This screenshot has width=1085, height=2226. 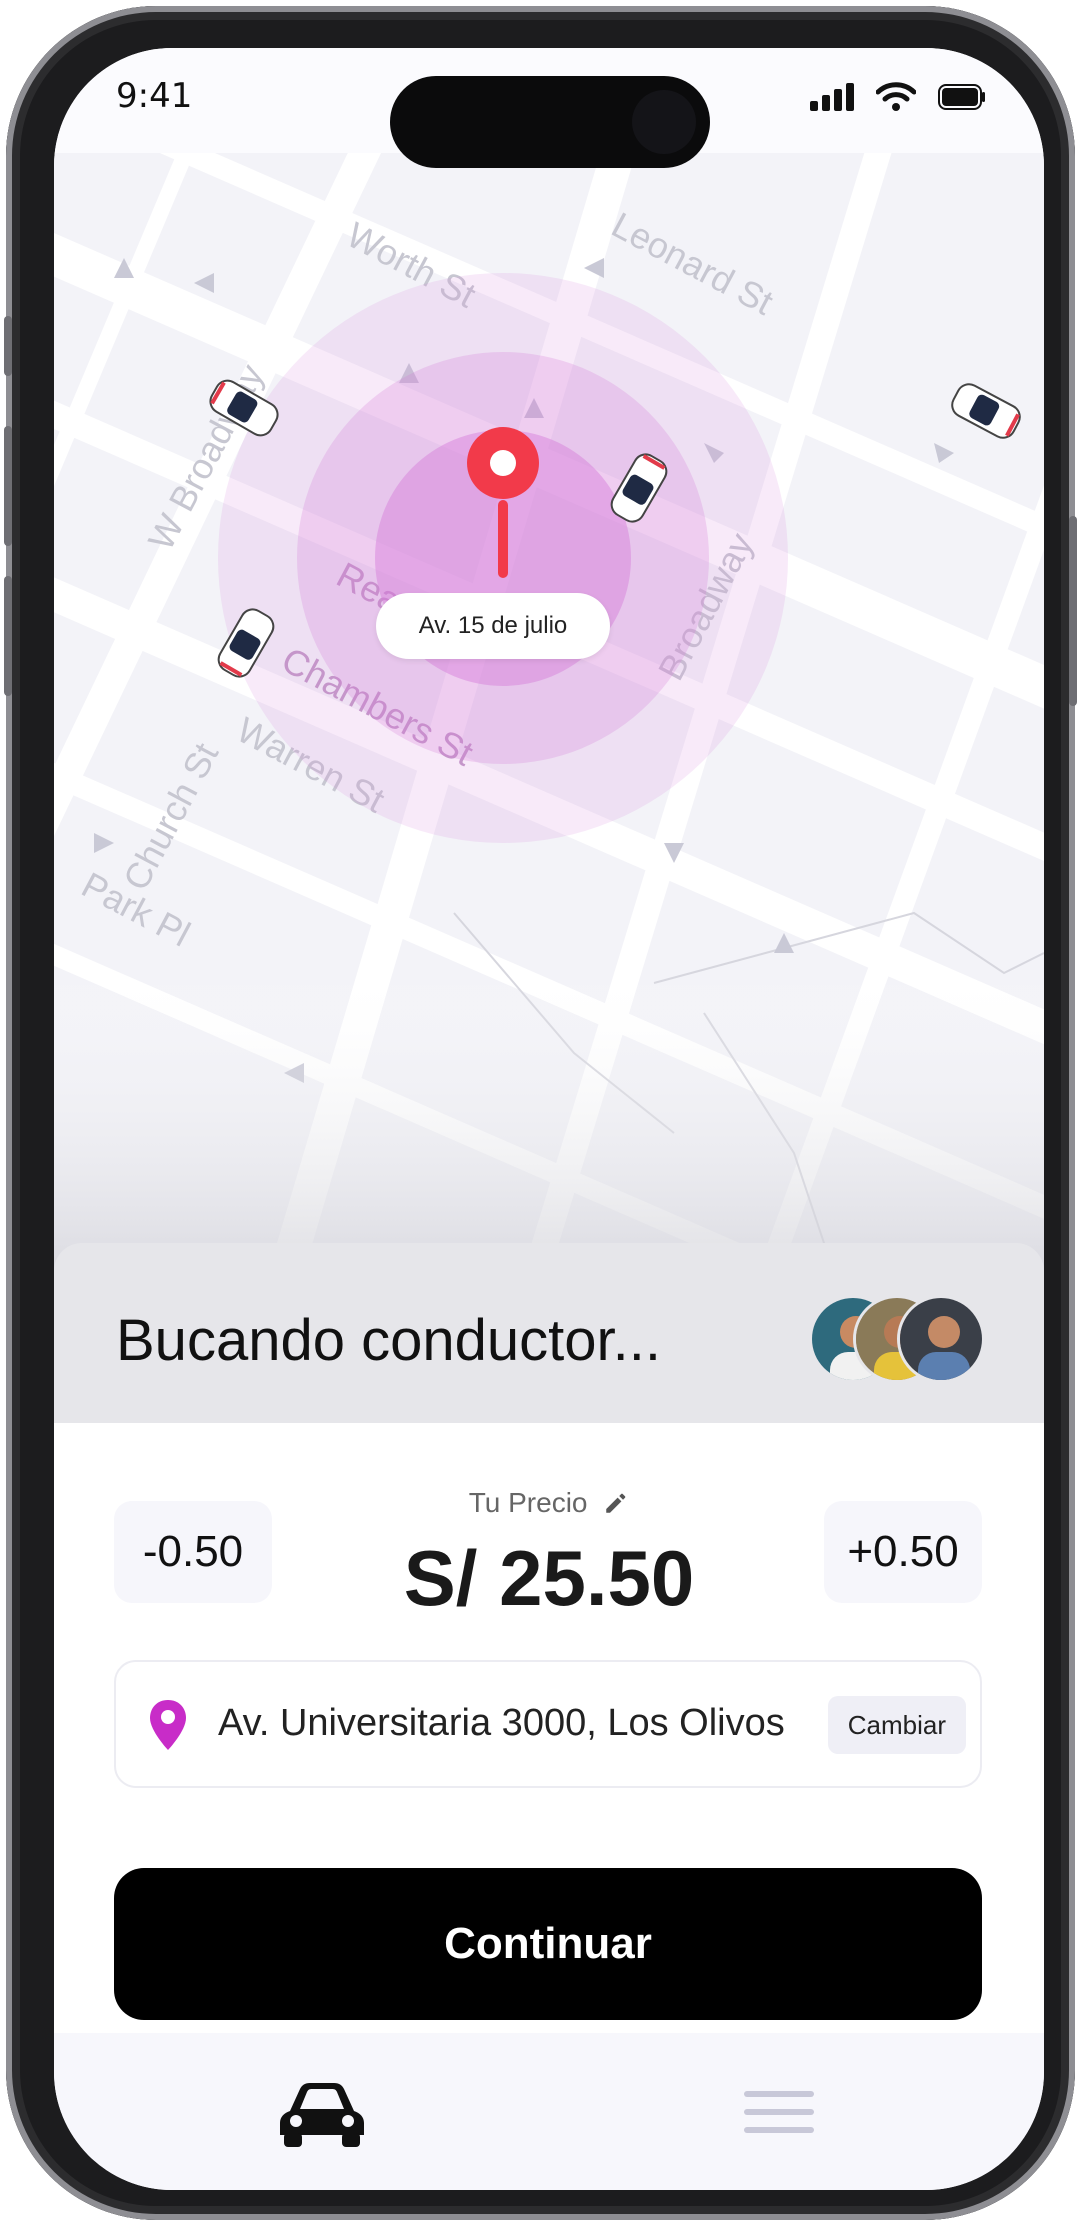 What do you see at coordinates (779, 2112) in the screenshot?
I see `menu-icon` at bounding box center [779, 2112].